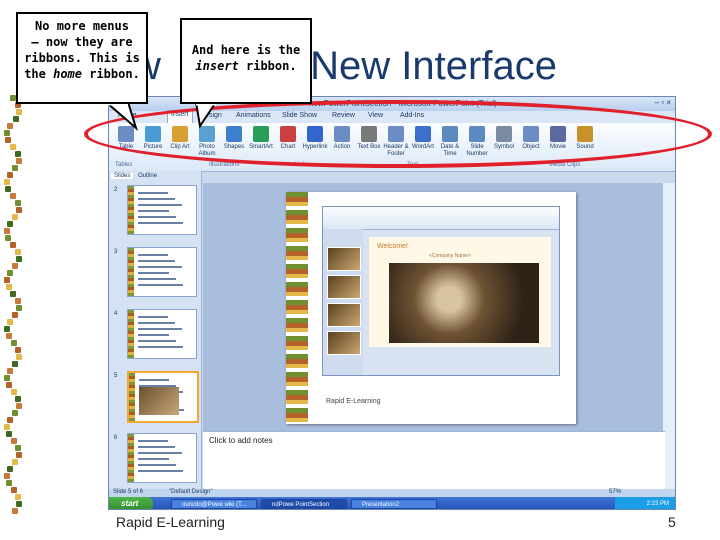 The height and width of the screenshot is (540, 720). I want to click on status-bar: Slide 5 of 6 "Default Design" 57%, so click(392, 493).